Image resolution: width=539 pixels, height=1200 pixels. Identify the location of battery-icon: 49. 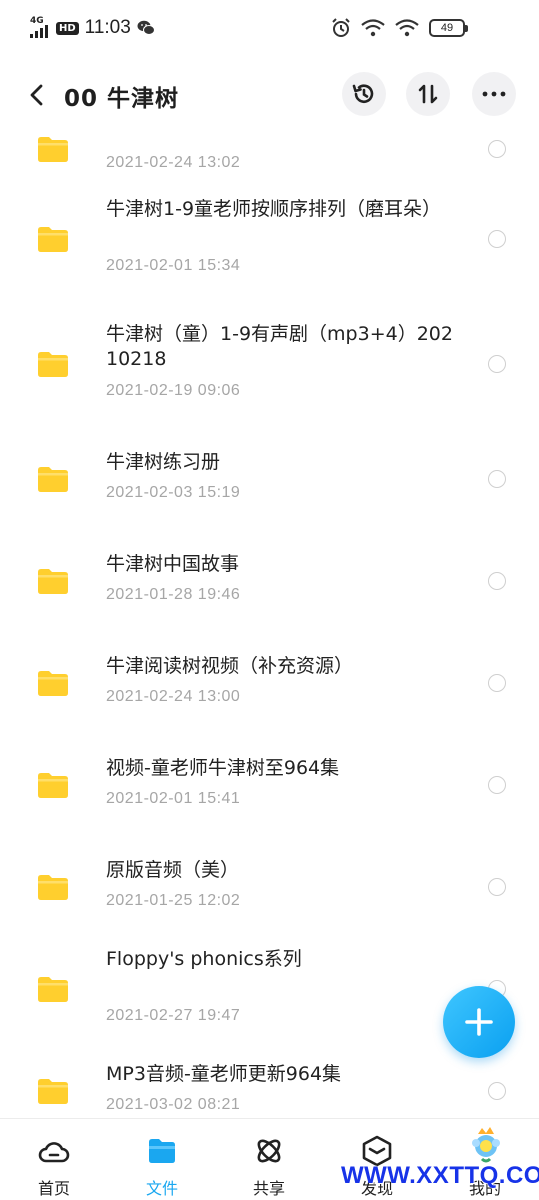
(448, 28).